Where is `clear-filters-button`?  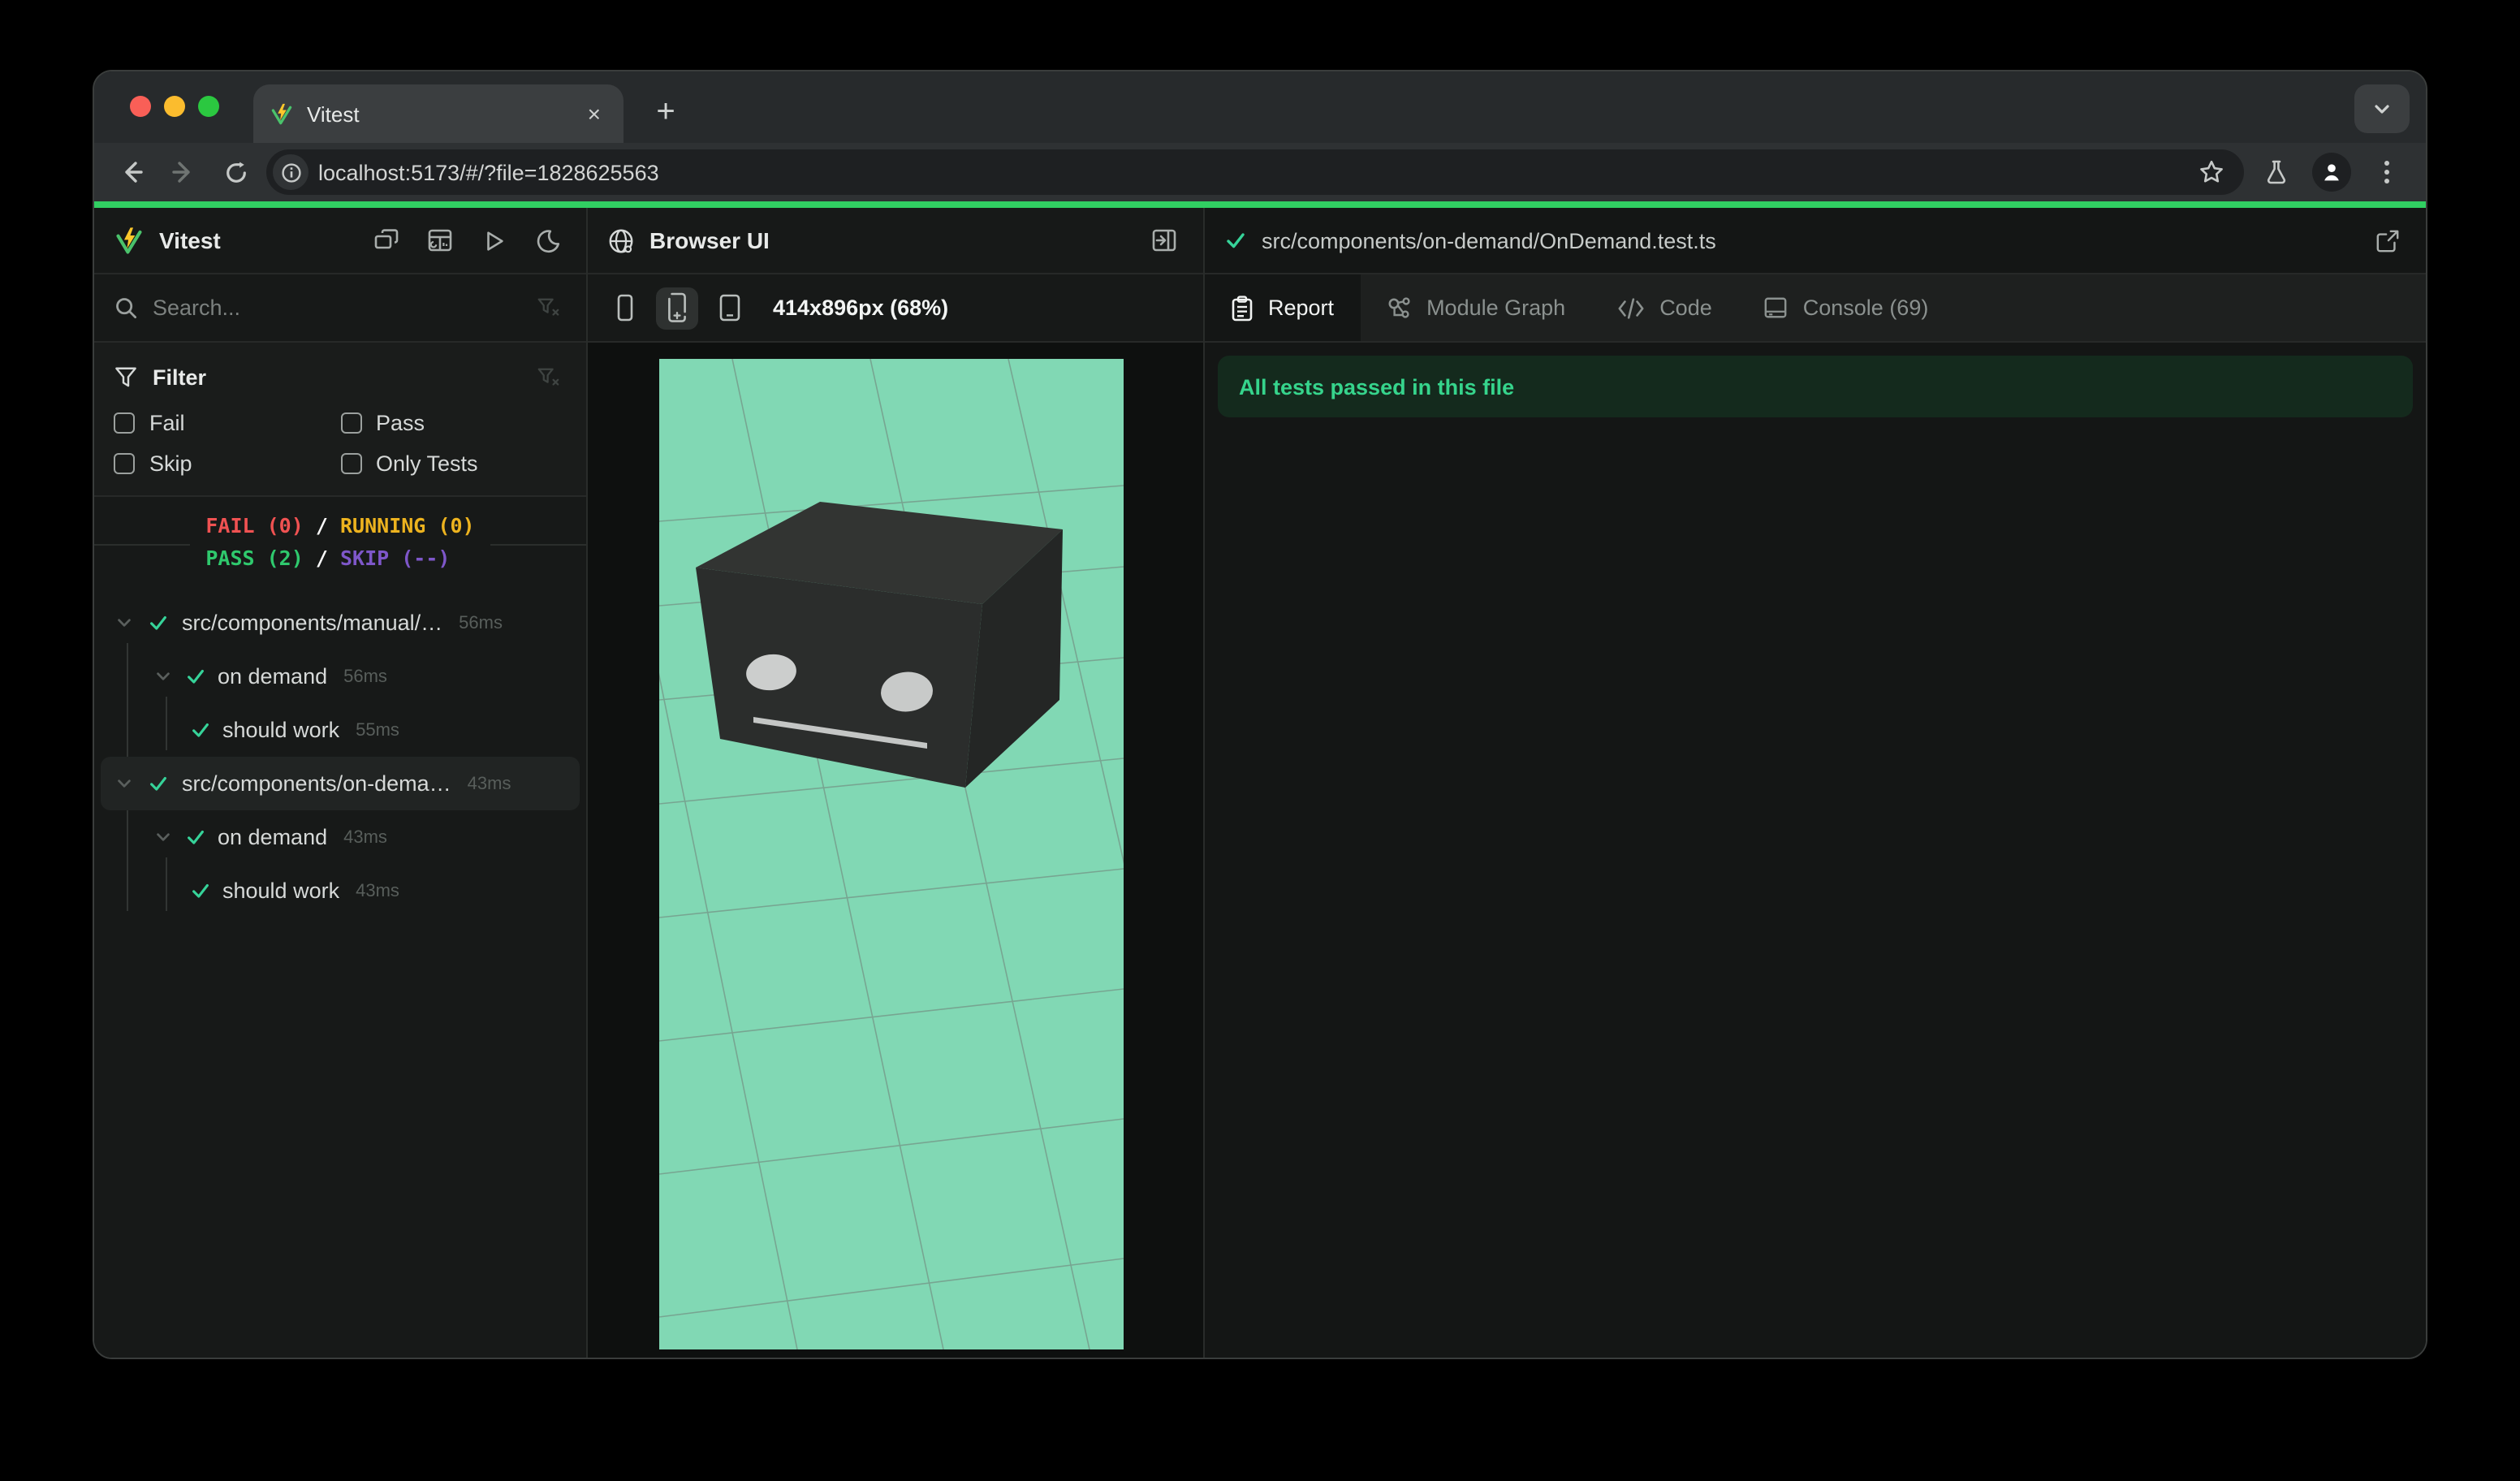 clear-filters-button is located at coordinates (547, 376).